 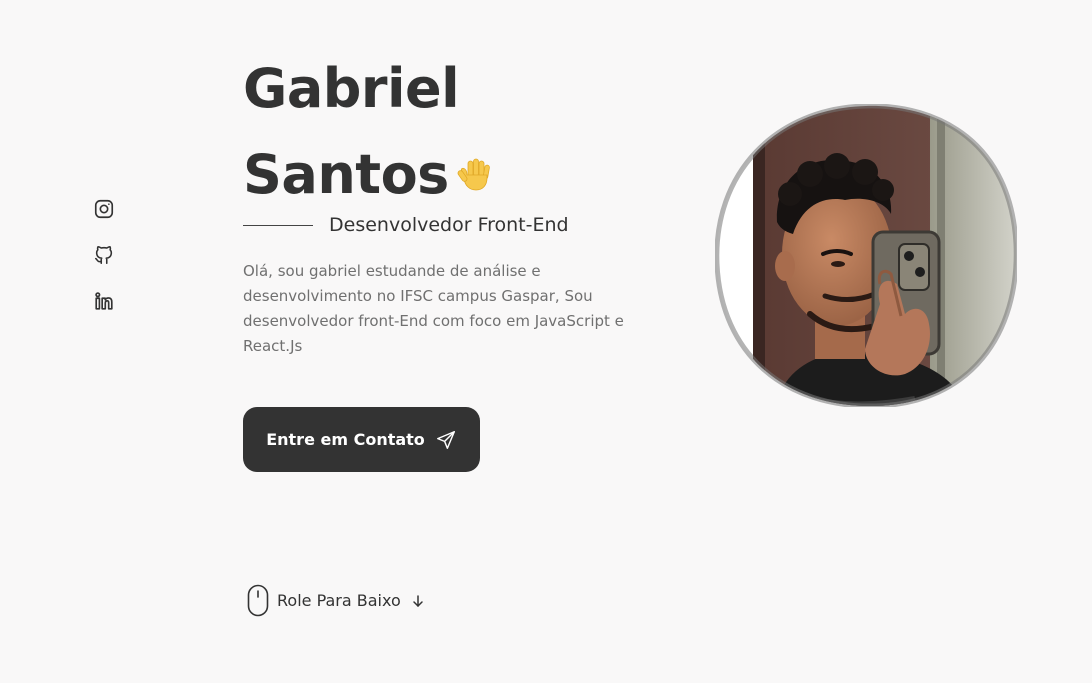 I want to click on github-link, so click(x=104, y=255).